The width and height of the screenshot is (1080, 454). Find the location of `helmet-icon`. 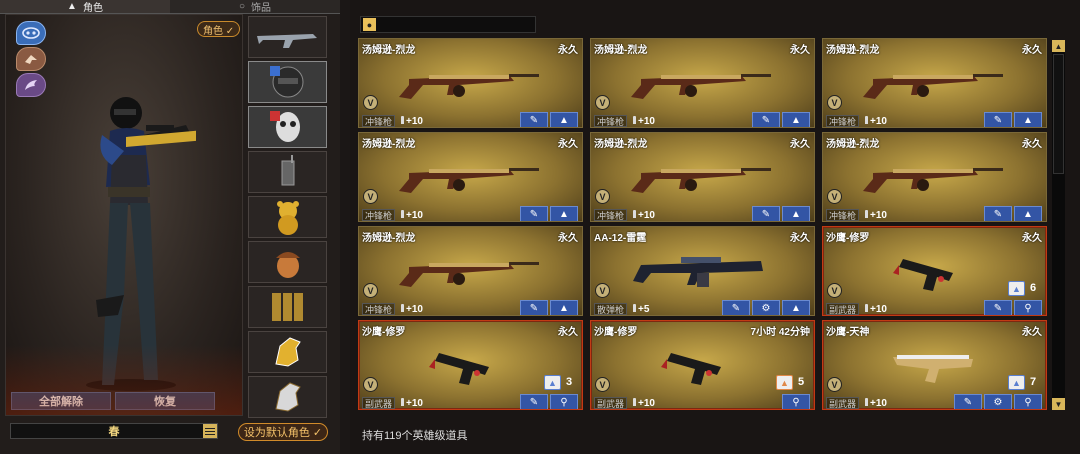

helmet-icon is located at coordinates (286, 82).